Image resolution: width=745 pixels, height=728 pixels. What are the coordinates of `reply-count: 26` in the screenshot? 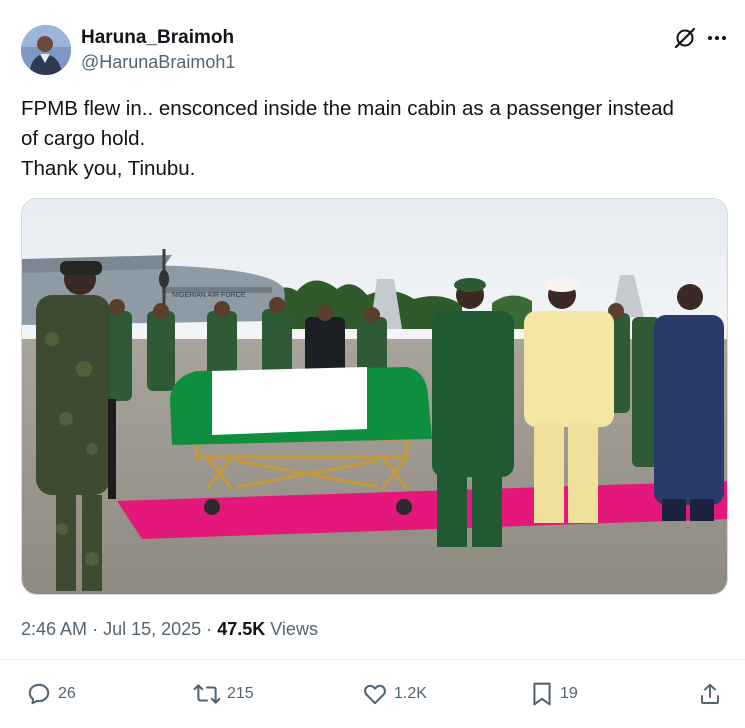 It's located at (67, 693).